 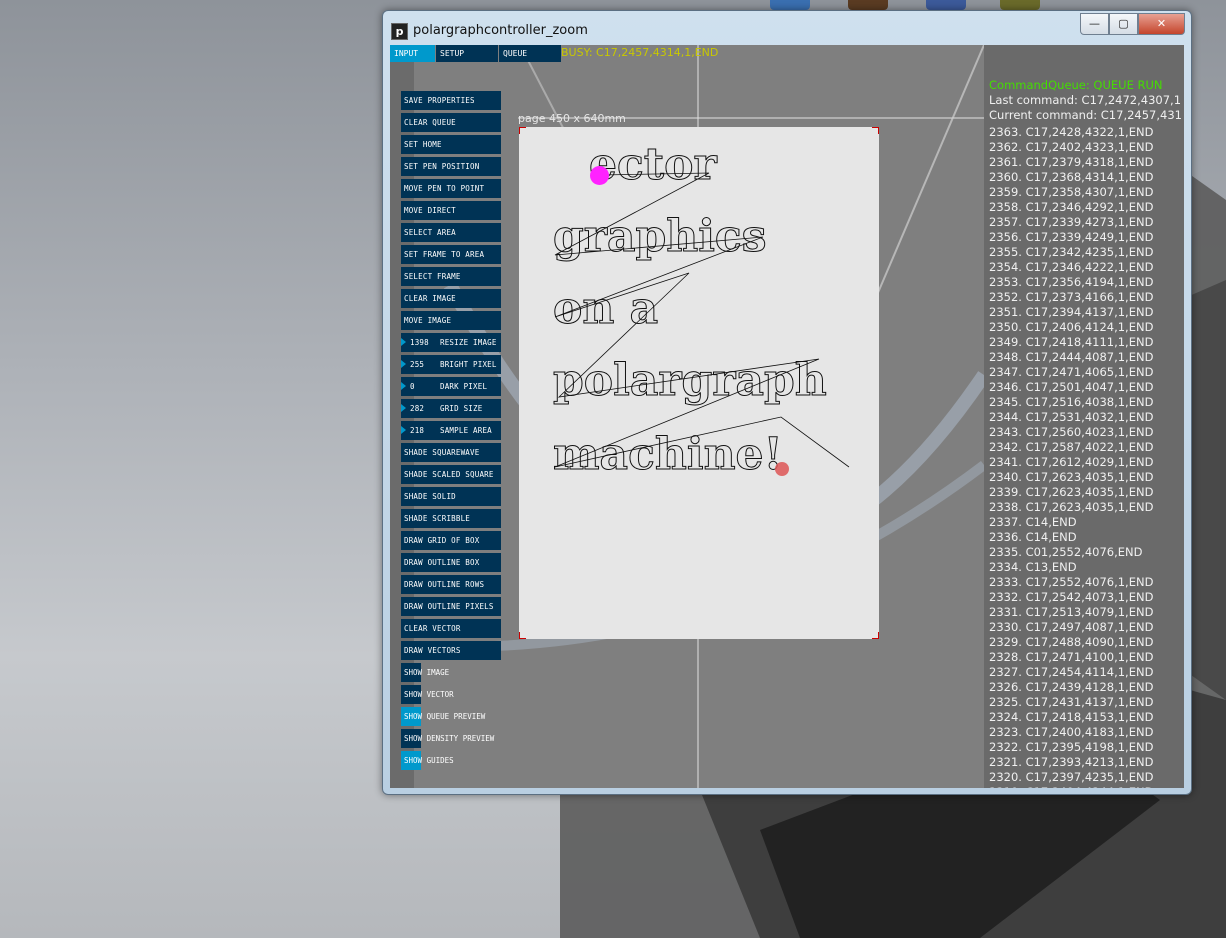 What do you see at coordinates (1071, 372) in the screenshot?
I see `queue-item: 2347. C17,2471,4065,1,END` at bounding box center [1071, 372].